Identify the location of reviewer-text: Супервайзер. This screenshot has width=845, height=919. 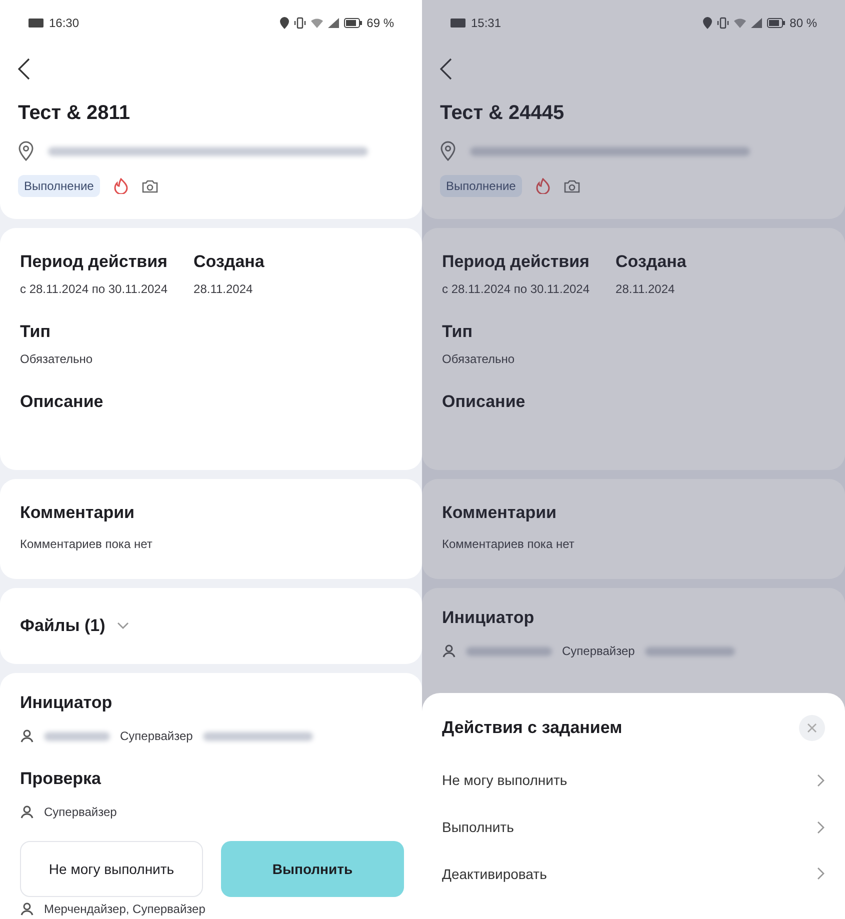
(80, 812).